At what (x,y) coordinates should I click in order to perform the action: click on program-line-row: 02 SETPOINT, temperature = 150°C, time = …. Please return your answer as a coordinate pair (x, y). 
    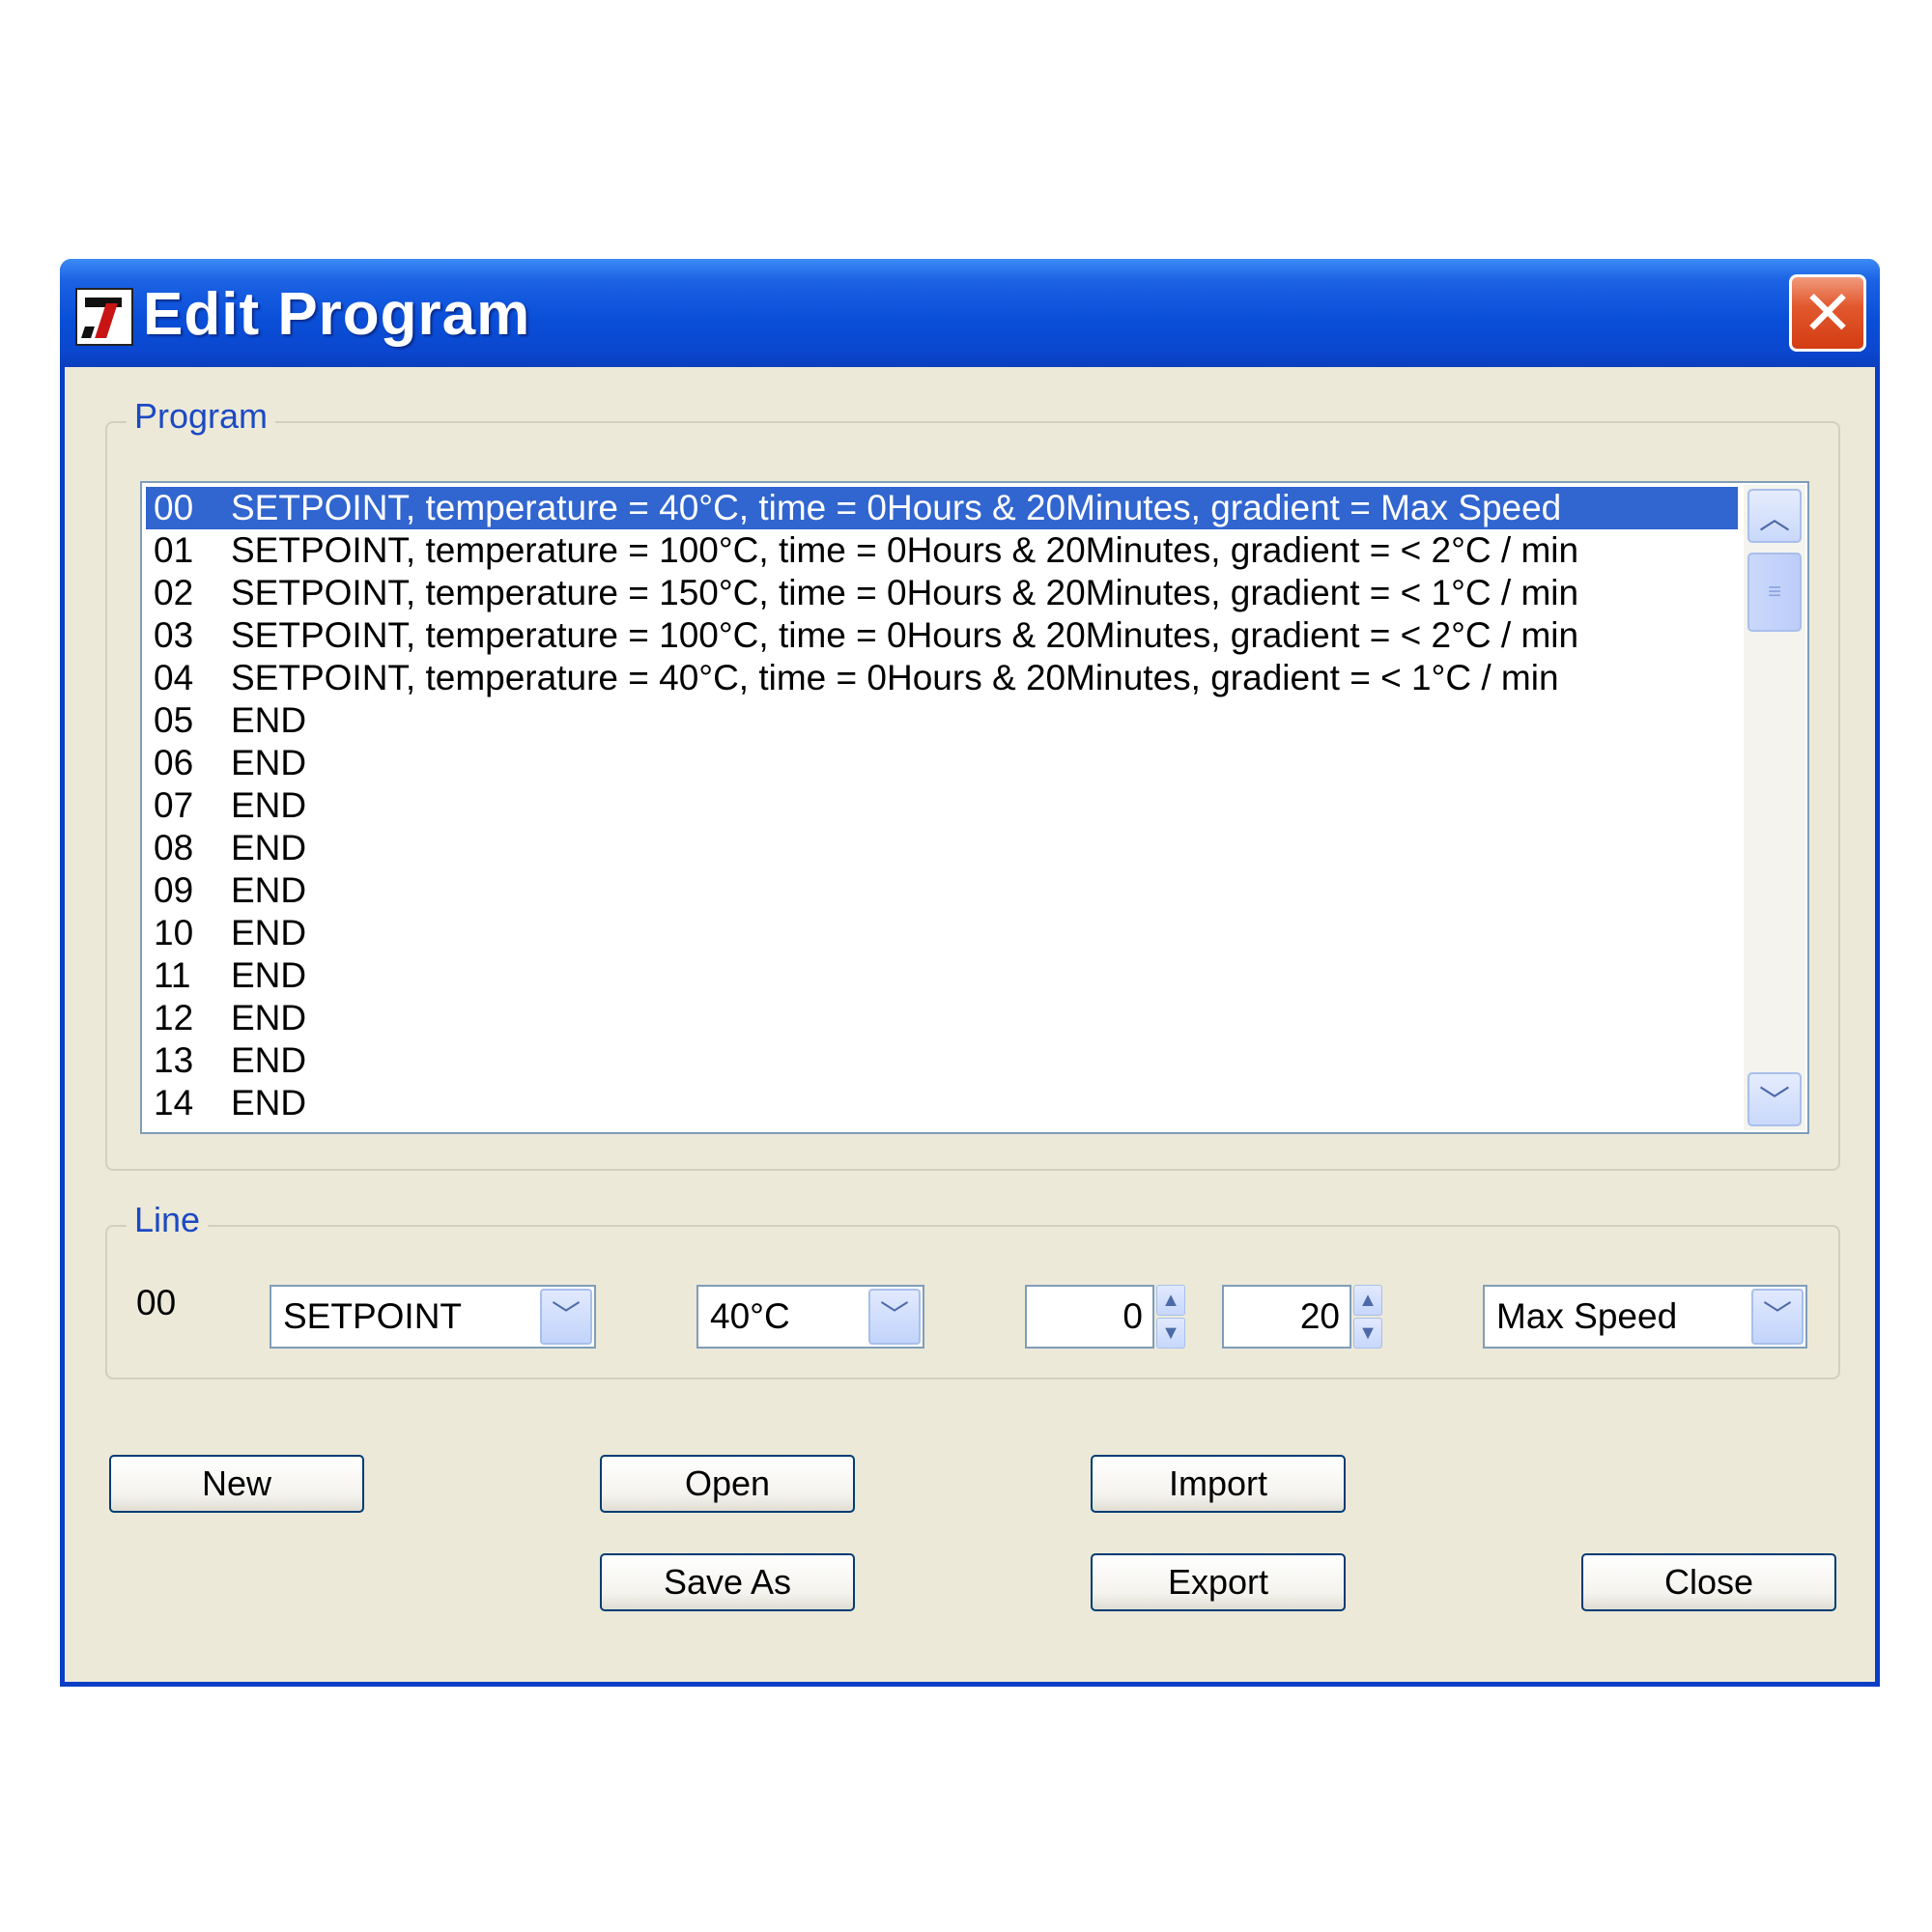
    Looking at the image, I should click on (942, 593).